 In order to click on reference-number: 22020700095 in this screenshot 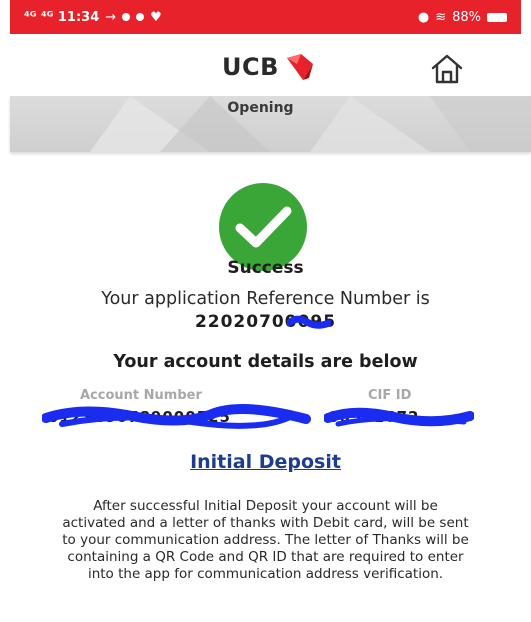, I will do `click(265, 322)`.